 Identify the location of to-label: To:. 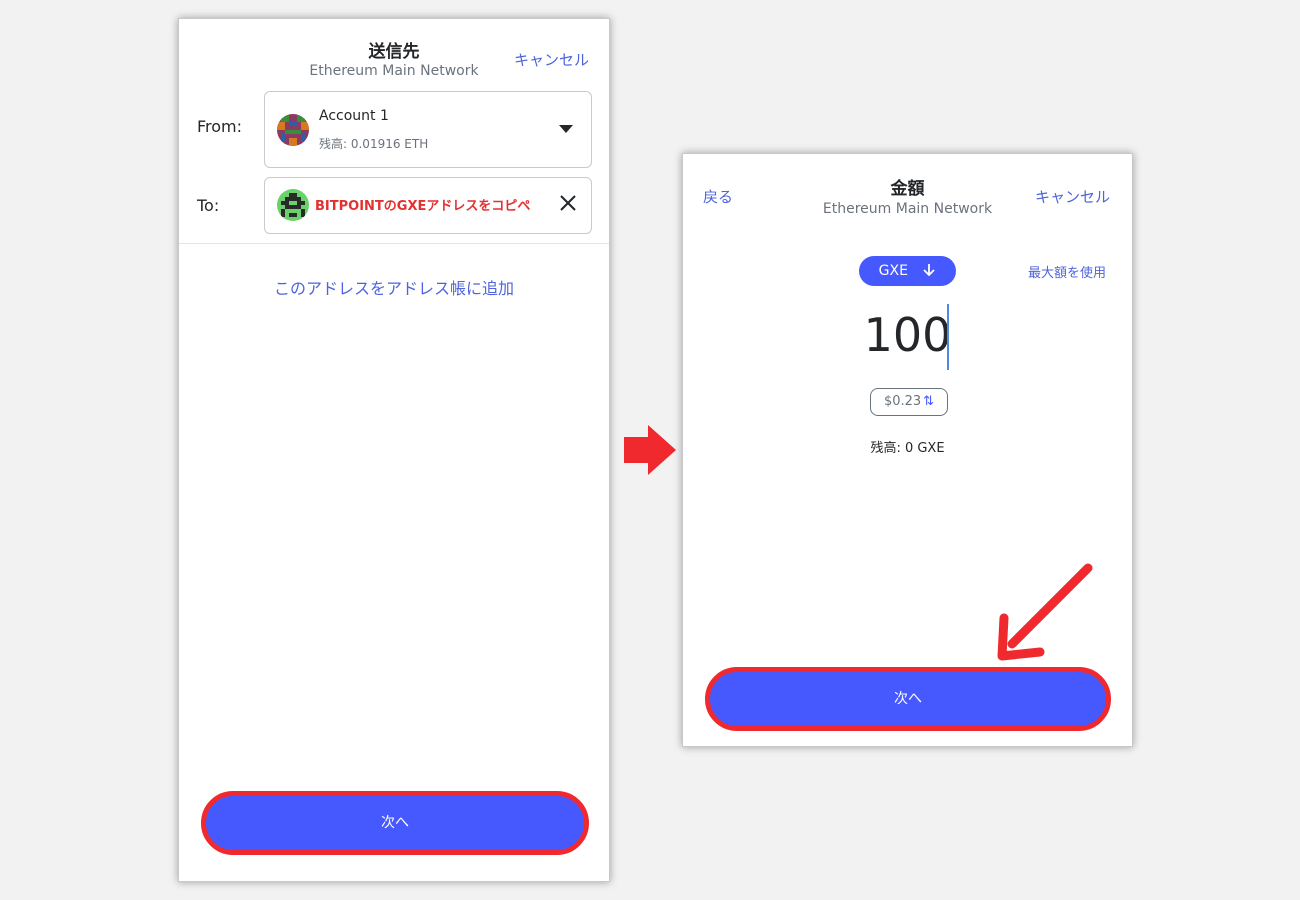
(208, 205).